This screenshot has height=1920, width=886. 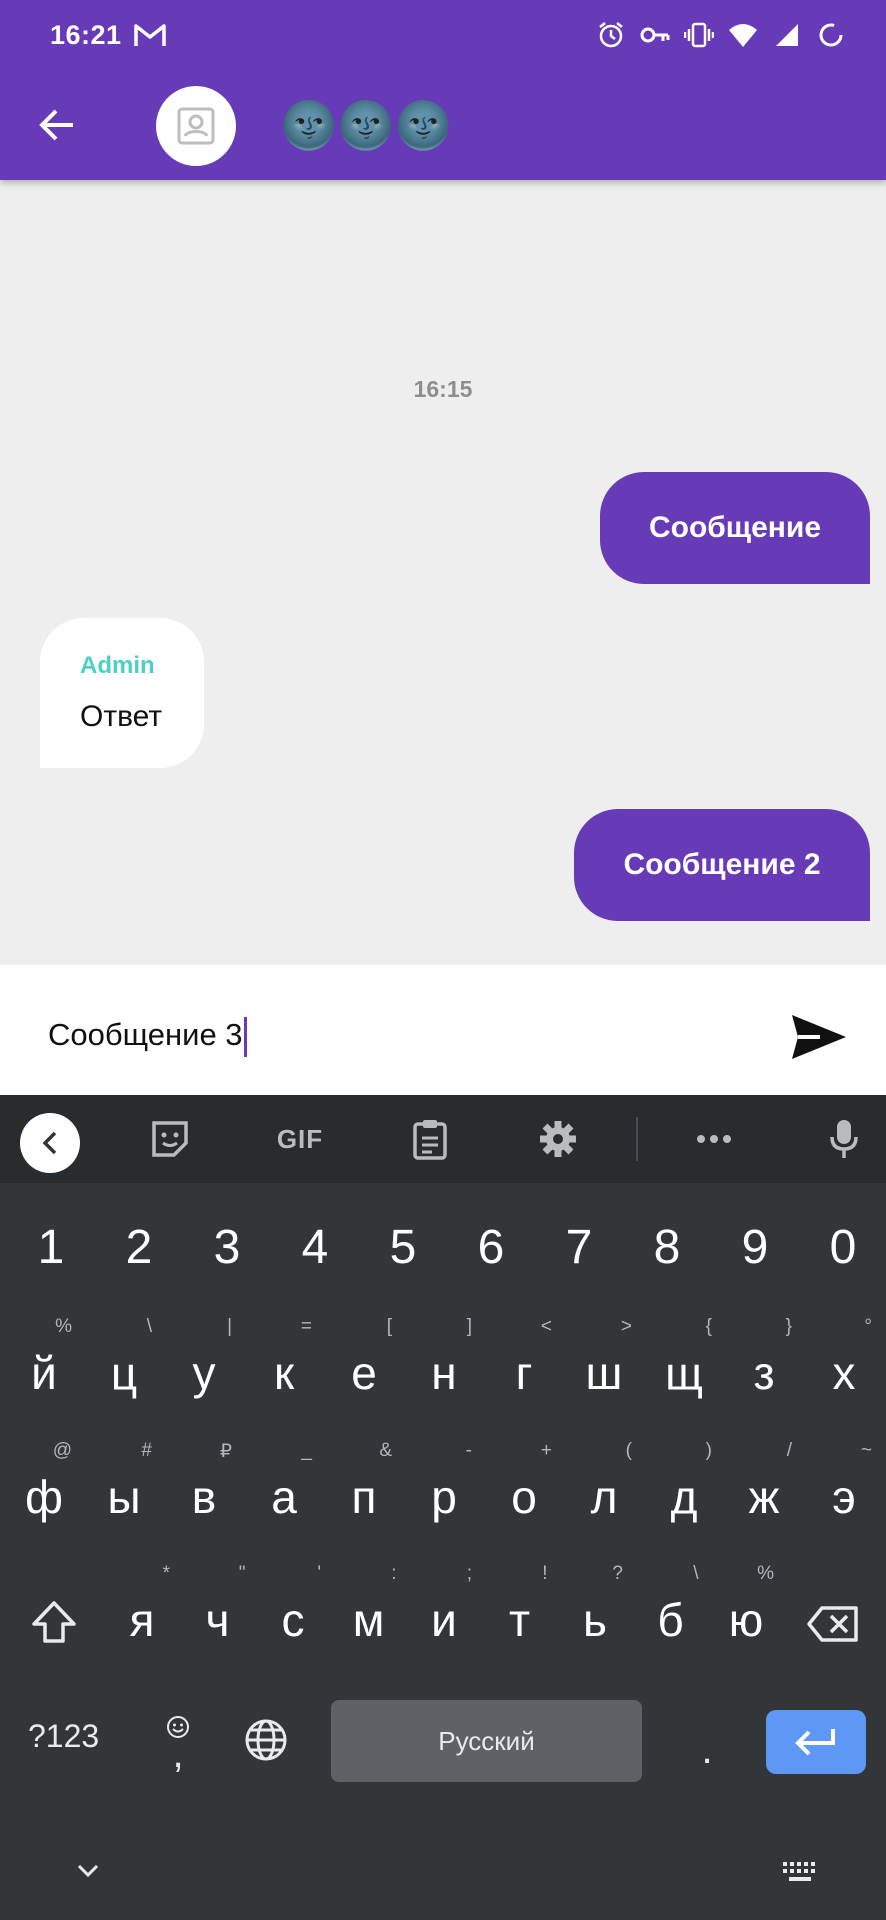 What do you see at coordinates (142, 1620) in the screenshot?
I see `key-label: я` at bounding box center [142, 1620].